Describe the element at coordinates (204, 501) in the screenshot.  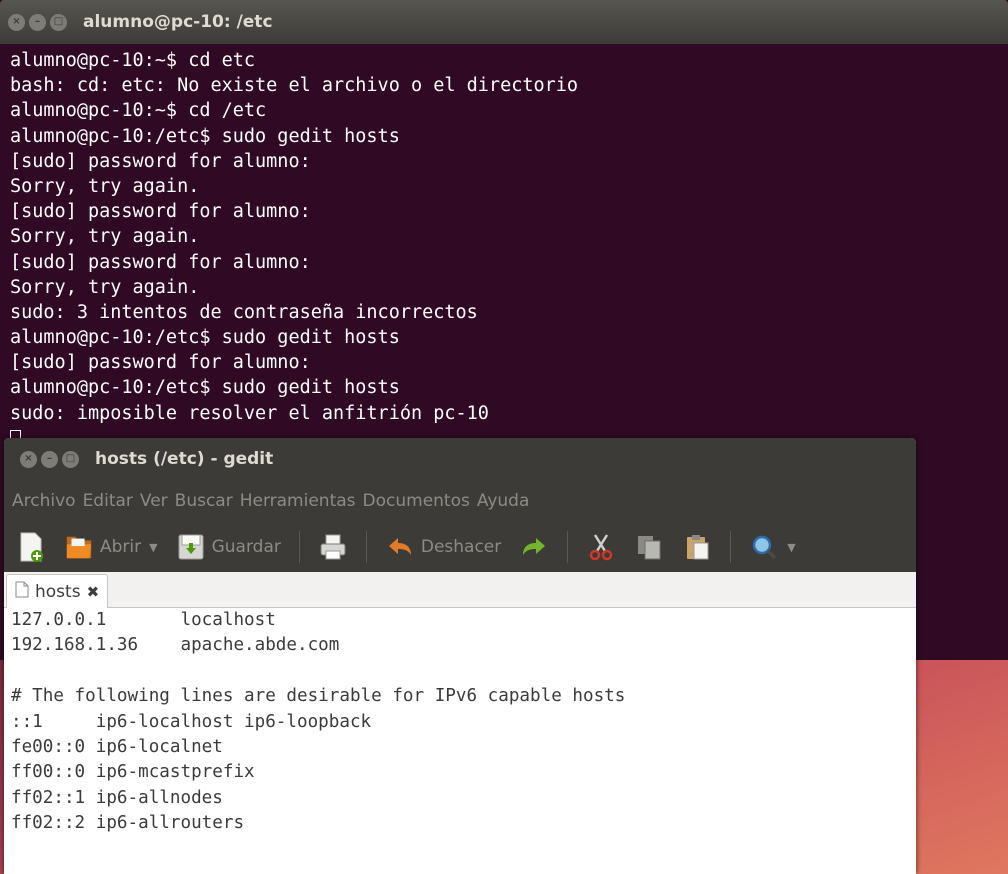
I see `menu-buscar: Buscar` at that location.